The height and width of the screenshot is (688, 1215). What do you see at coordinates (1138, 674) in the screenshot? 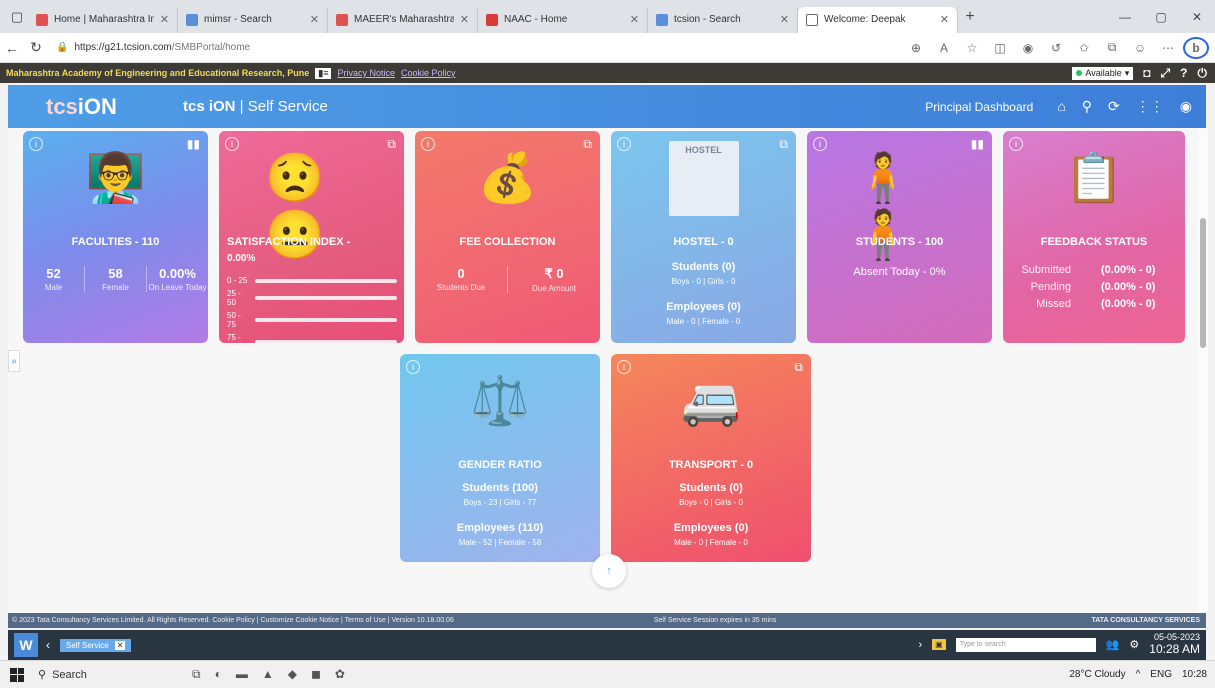
I see `tray-chevron-icon: ^` at bounding box center [1138, 674].